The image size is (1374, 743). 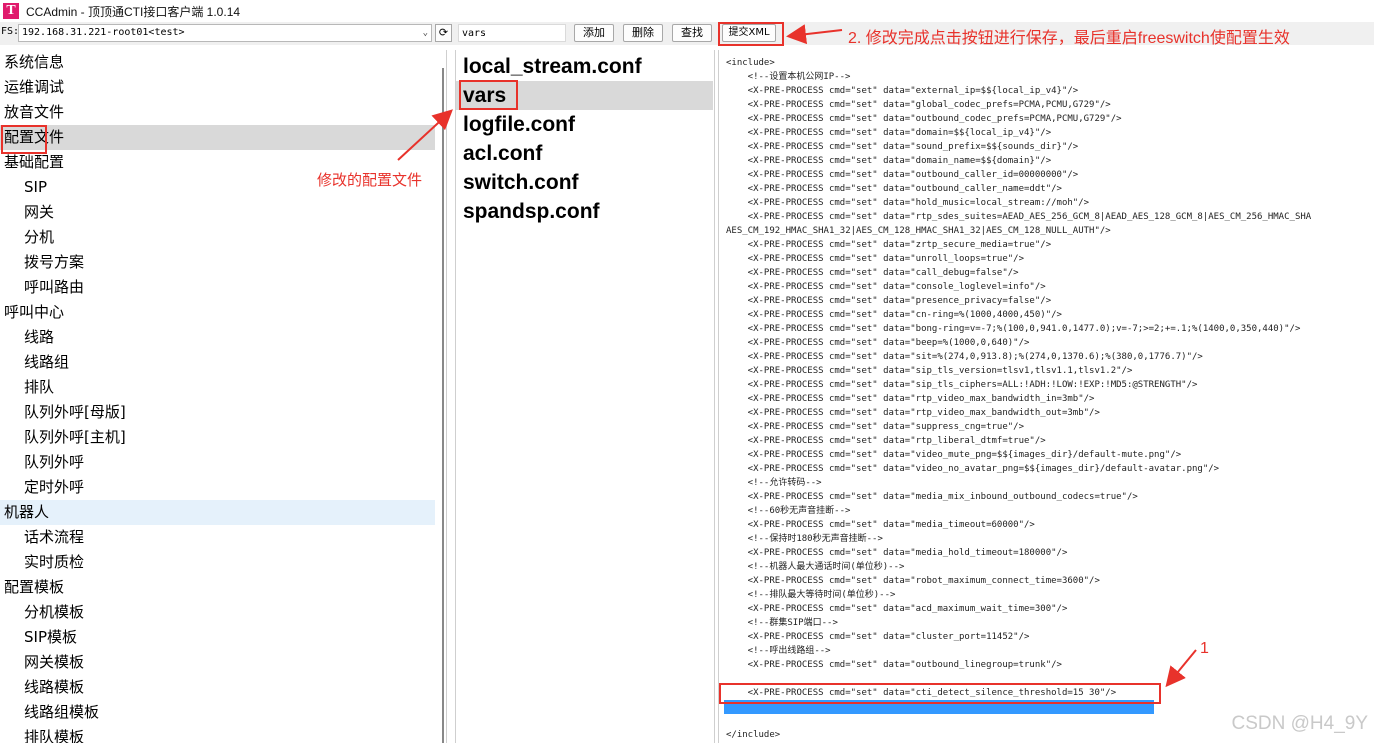 I want to click on config-file-item: switch.conf, so click(x=584, y=182).